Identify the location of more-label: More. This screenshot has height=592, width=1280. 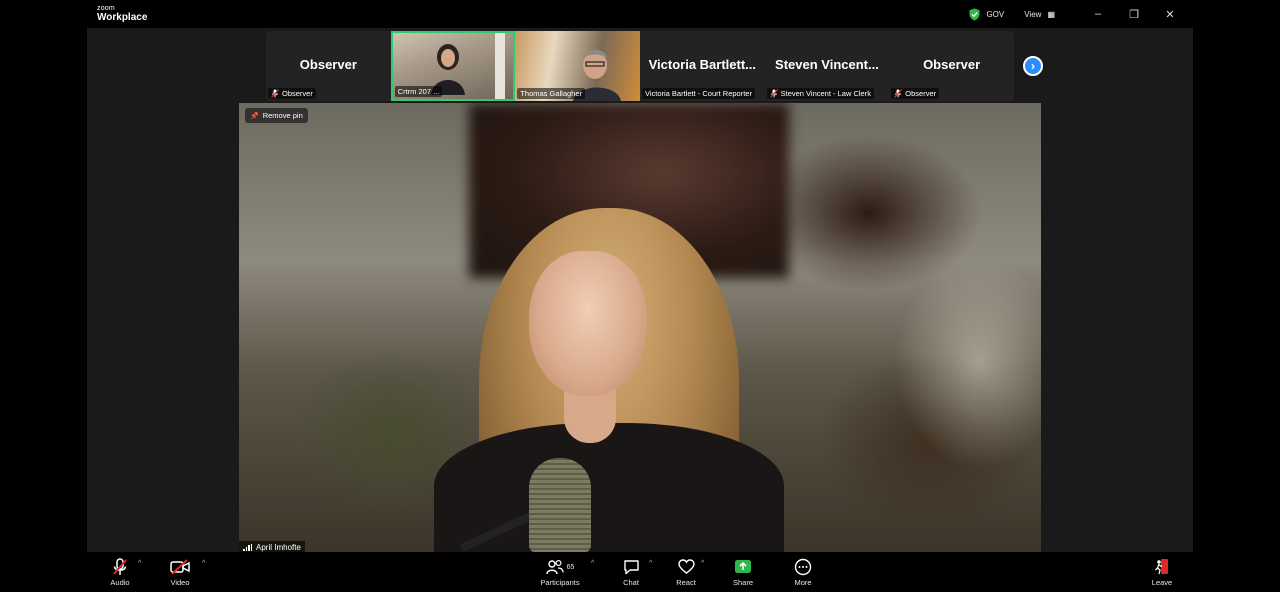
(803, 582).